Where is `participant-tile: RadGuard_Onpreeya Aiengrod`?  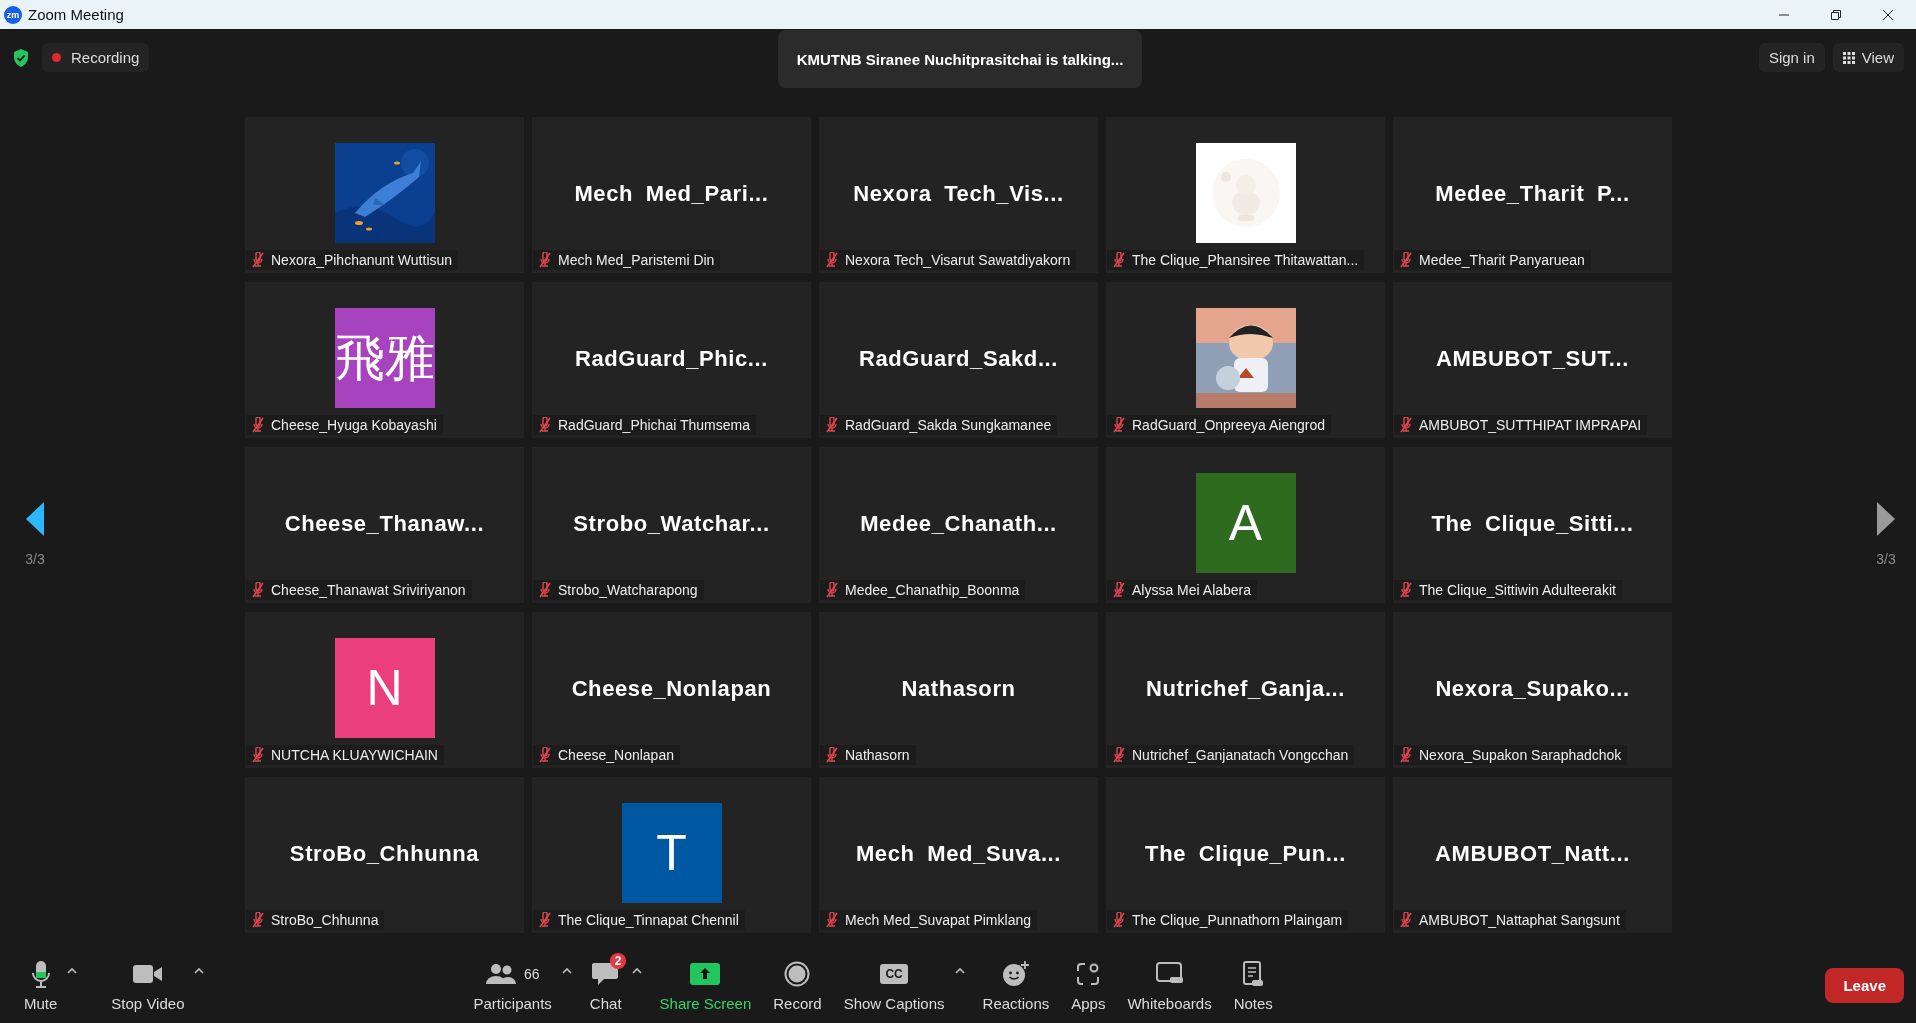 participant-tile: RadGuard_Onpreeya Aiengrod is located at coordinates (1245, 360).